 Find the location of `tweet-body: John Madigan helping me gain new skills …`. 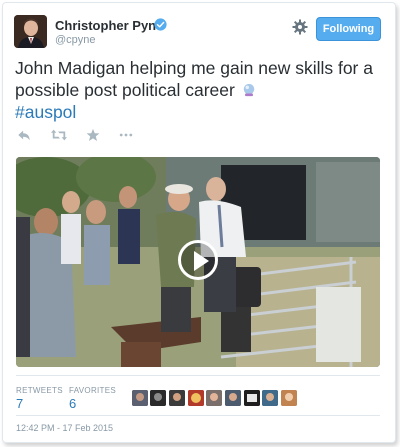

tweet-body: John Madigan helping me gain new skills … is located at coordinates (194, 79).